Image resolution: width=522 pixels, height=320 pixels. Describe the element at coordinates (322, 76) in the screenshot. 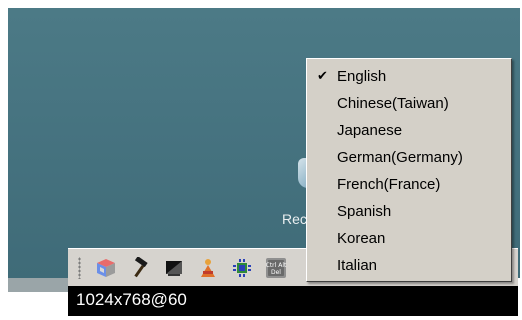

I see `checkmark-icon: ✔` at that location.